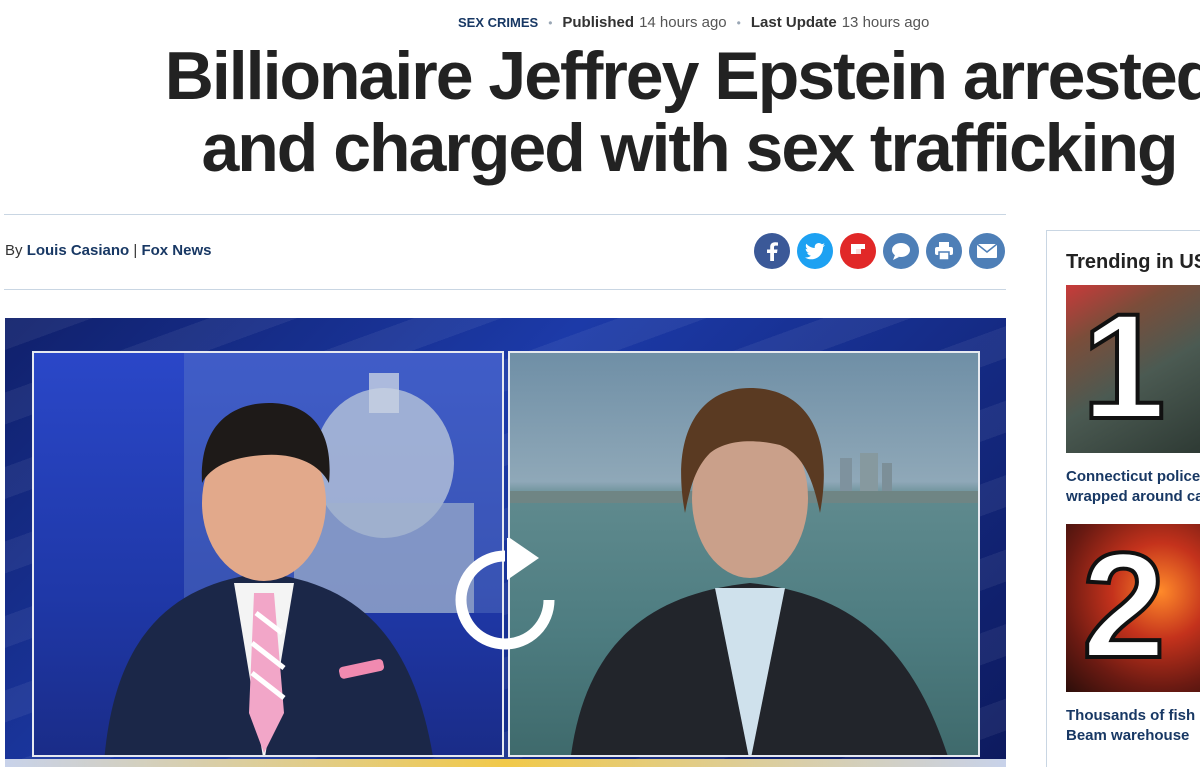 The height and width of the screenshot is (767, 1200). Describe the element at coordinates (78, 250) in the screenshot. I see `author-link: Louis Casiano` at that location.